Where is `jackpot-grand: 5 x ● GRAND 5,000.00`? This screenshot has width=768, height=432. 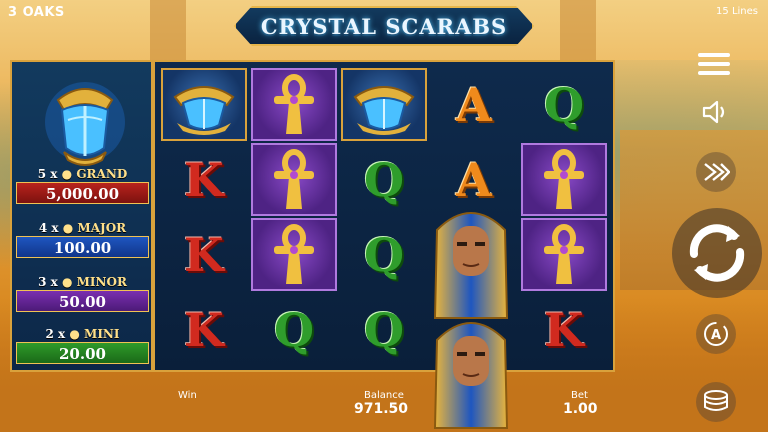 jackpot-grand: 5 x ● GRAND 5,000.00 is located at coordinates (82, 185).